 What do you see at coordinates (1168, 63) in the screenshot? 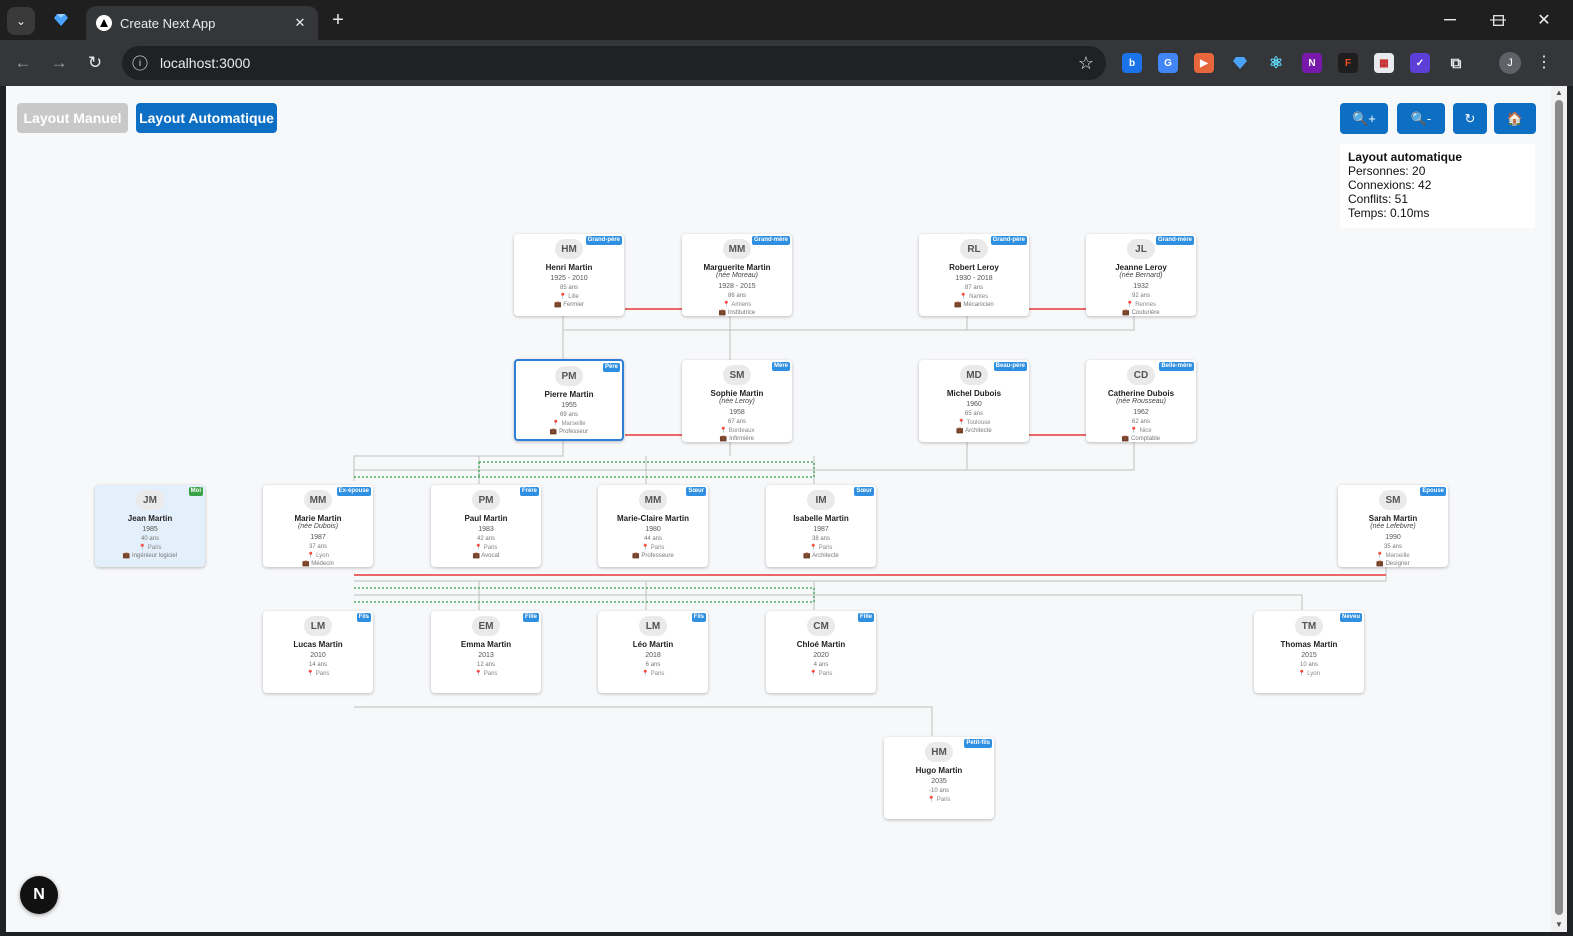
I see `translate-extension-icon: G` at bounding box center [1168, 63].